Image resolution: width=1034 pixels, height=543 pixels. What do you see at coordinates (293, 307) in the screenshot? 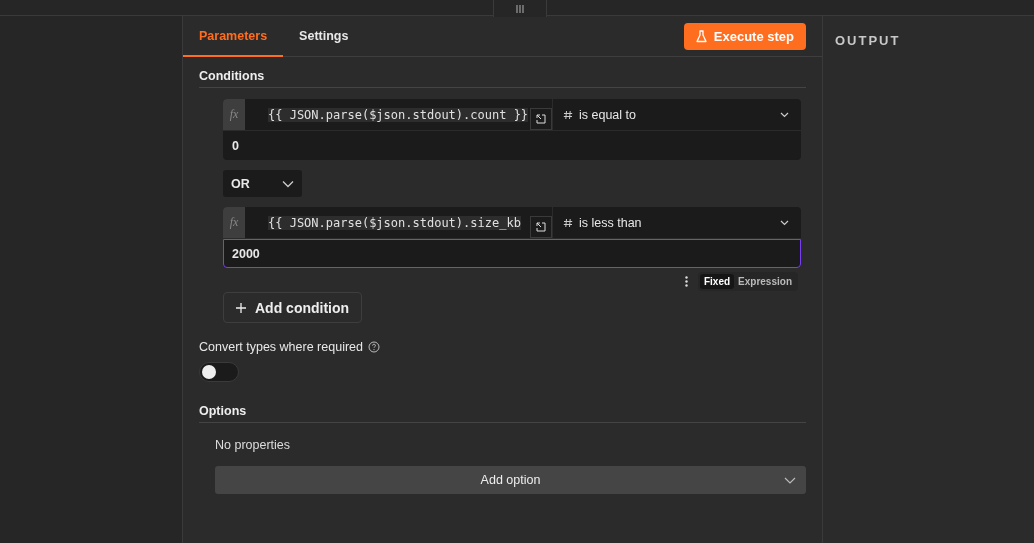
I see `add-condition-button: Add condition` at bounding box center [293, 307].